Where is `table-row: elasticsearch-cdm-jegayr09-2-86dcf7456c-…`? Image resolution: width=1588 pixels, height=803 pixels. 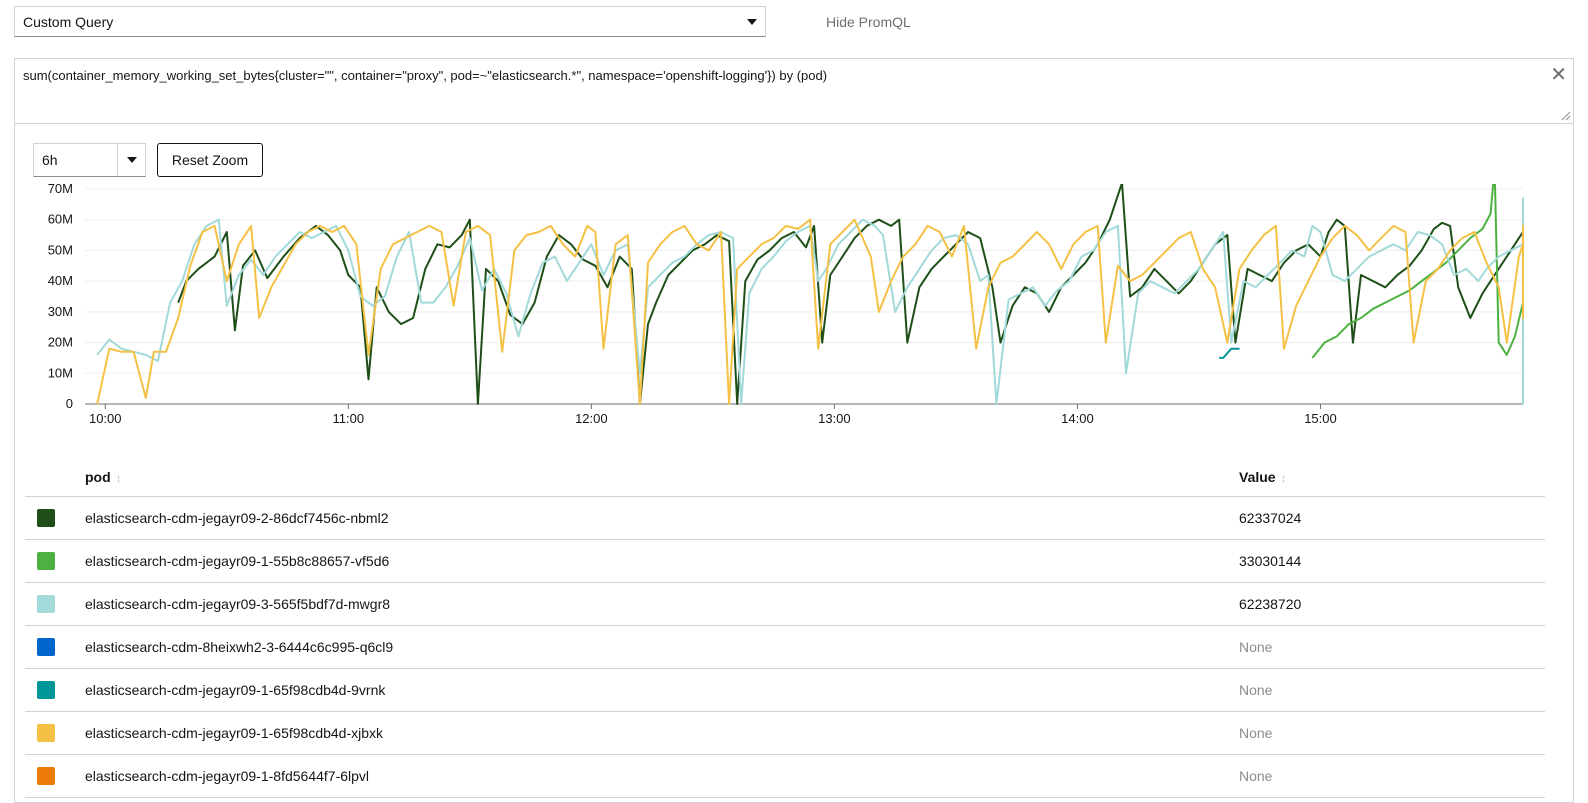
table-row: elasticsearch-cdm-jegayr09-2-86dcf7456c-… is located at coordinates (785, 518).